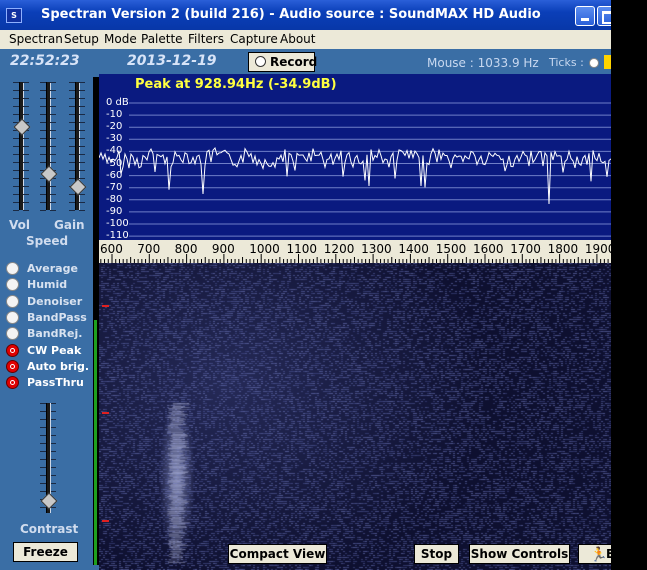 This screenshot has height=570, width=647. Describe the element at coordinates (45, 61) in the screenshot. I see `clock: 22:52:23` at that location.